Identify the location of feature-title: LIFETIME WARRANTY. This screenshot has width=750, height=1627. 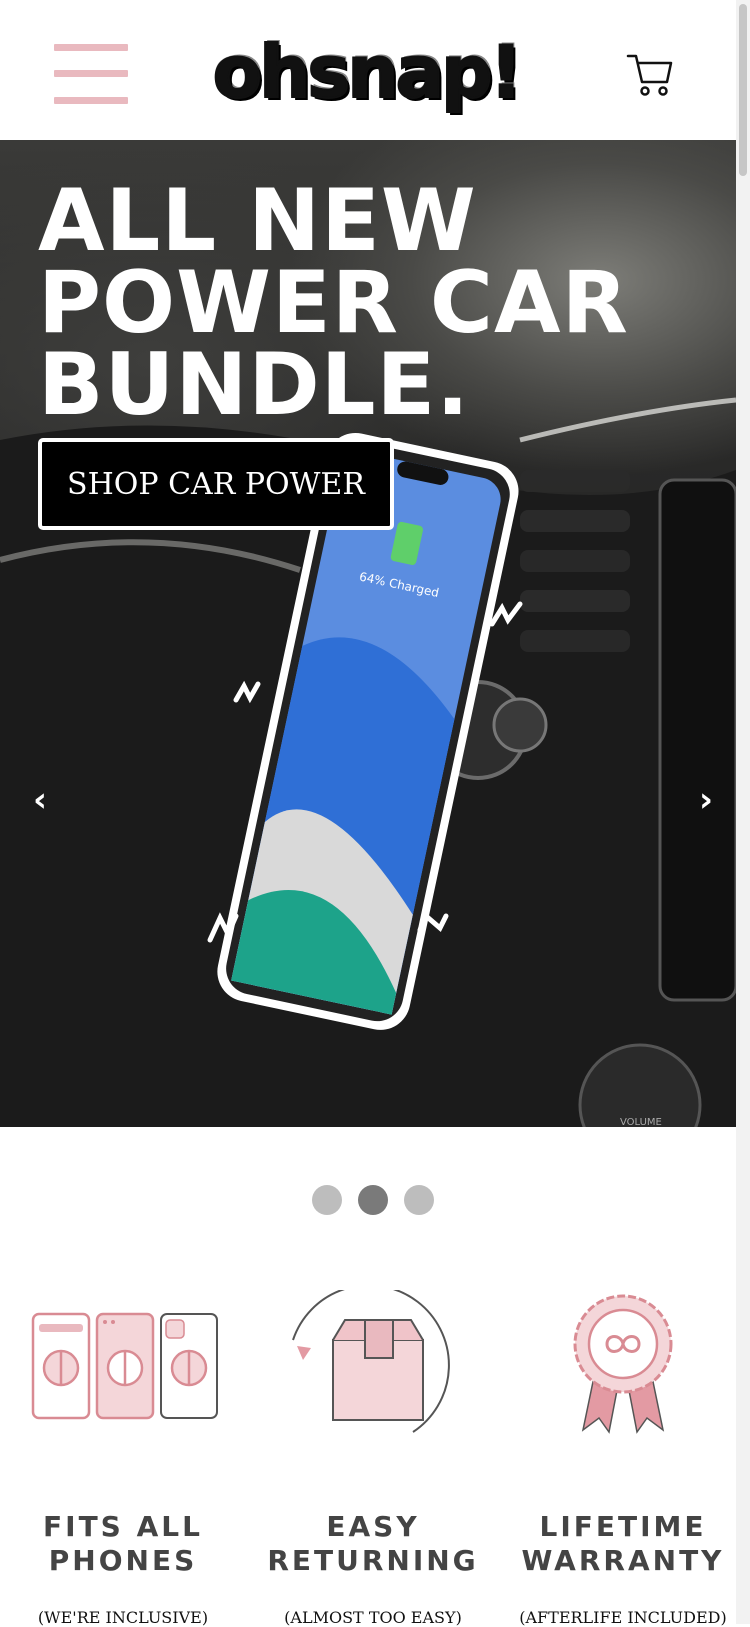
(623, 1544).